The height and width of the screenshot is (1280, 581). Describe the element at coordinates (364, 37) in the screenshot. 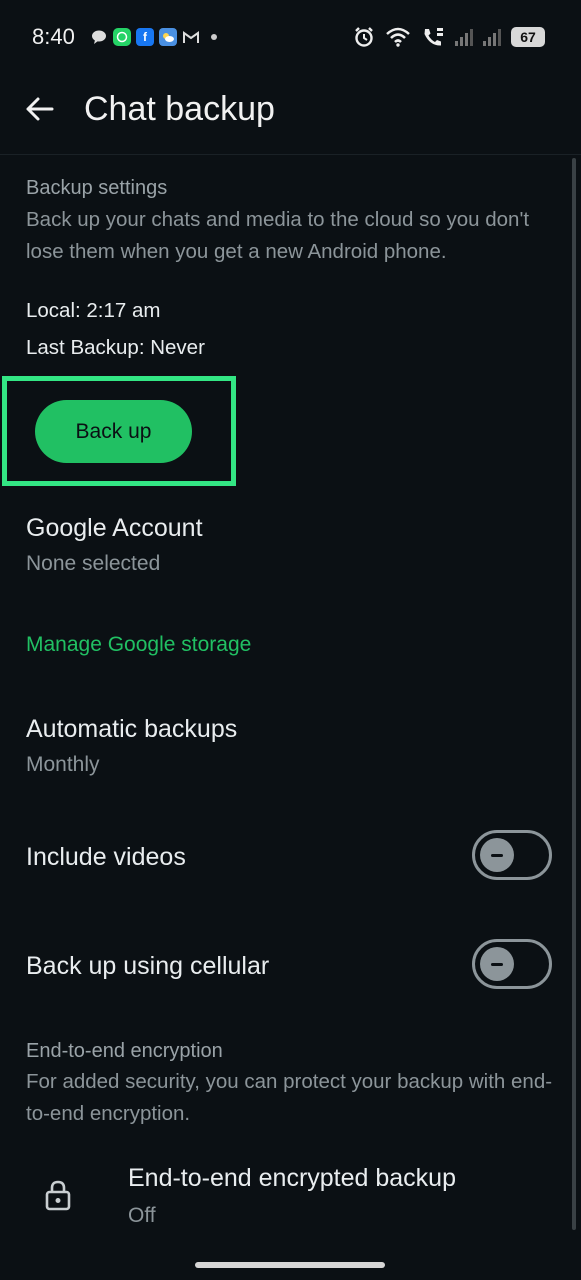

I see `alarm-icon` at that location.